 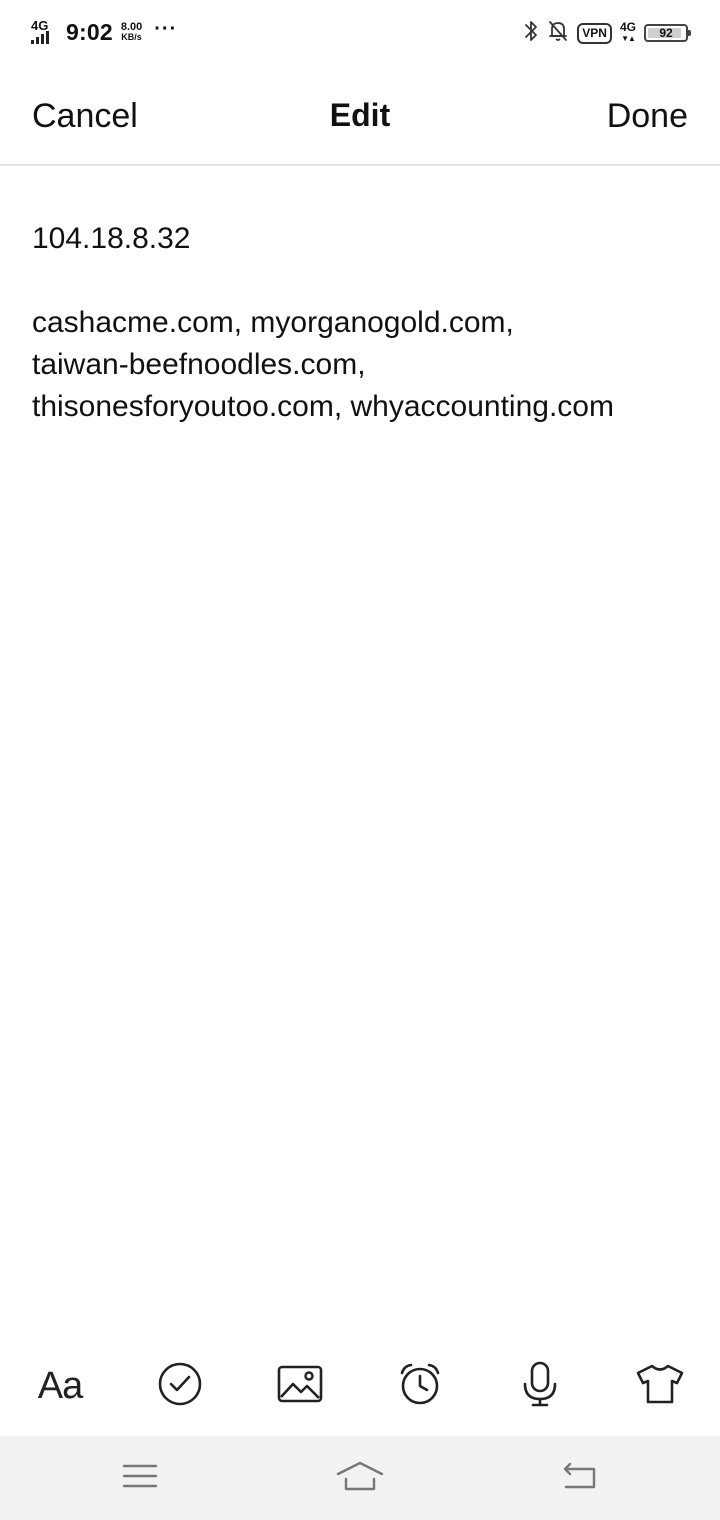 I want to click on note-line: thisonesforyoutoo.com, whyaccounting.com, so click(x=323, y=406).